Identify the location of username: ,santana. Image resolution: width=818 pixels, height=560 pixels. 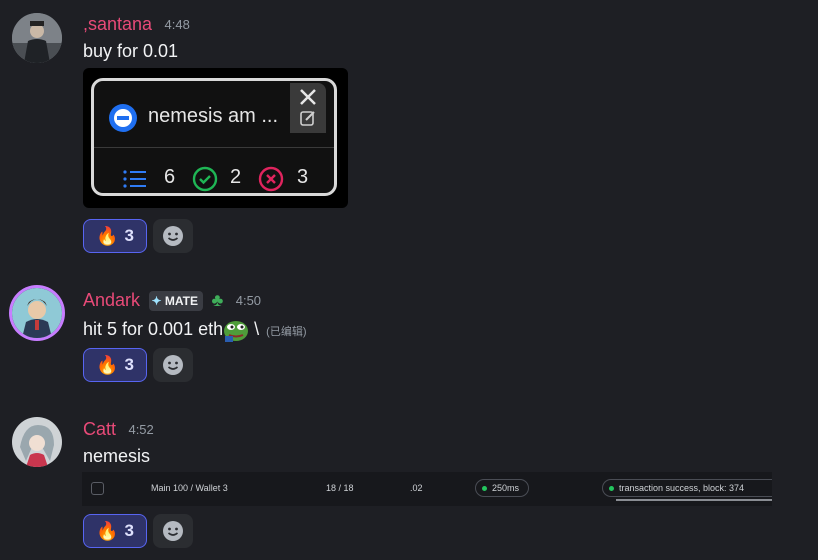
(117, 24).